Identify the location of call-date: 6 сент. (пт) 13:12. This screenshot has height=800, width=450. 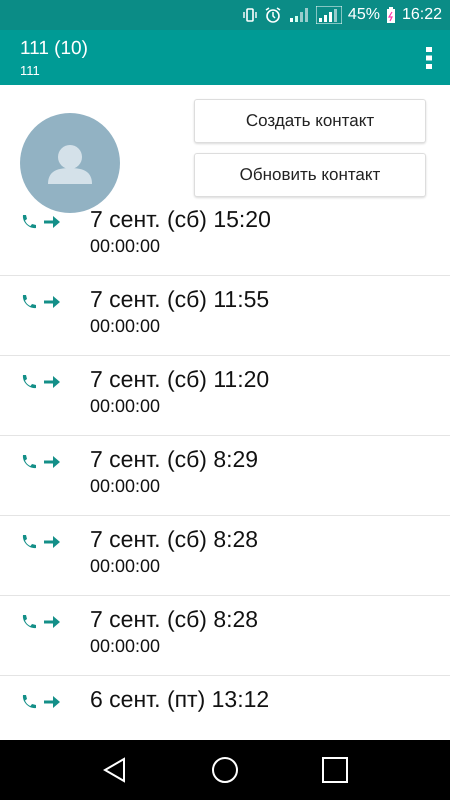
(180, 699).